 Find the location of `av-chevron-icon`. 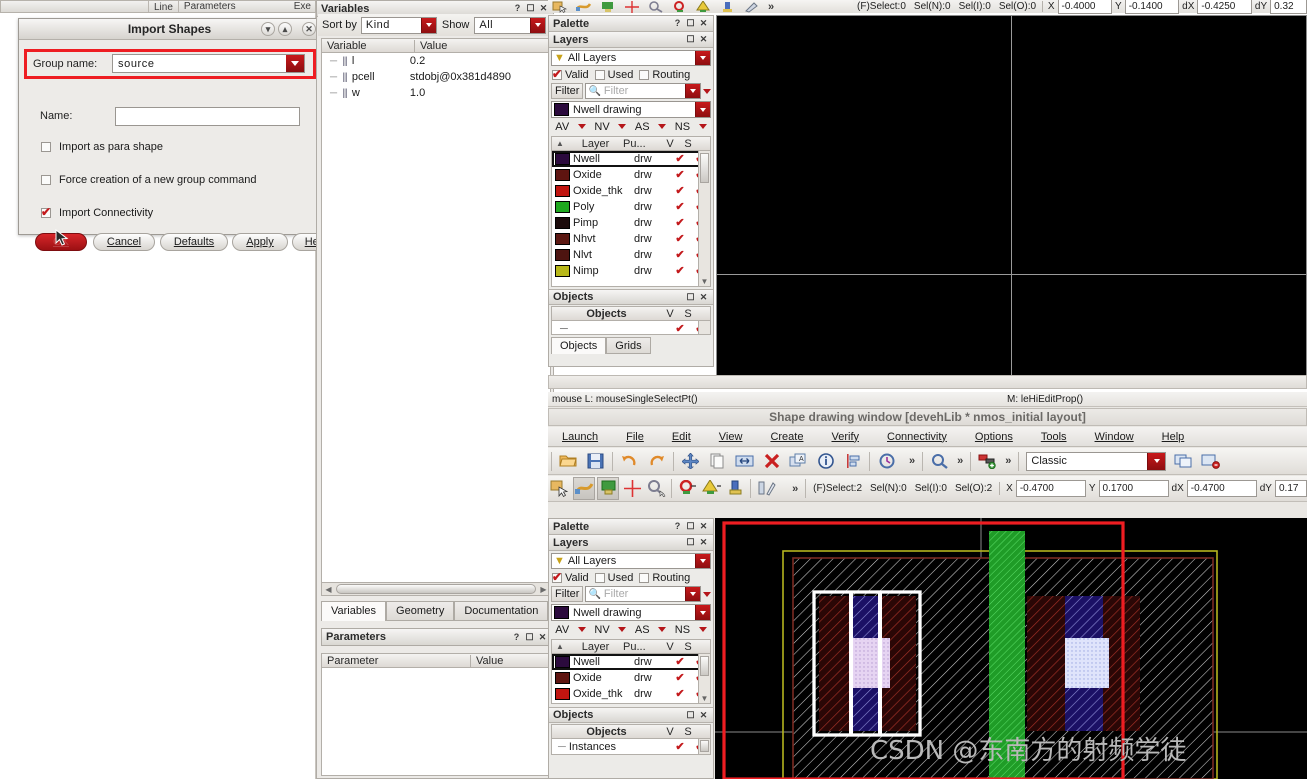

av-chevron-icon is located at coordinates (581, 629).